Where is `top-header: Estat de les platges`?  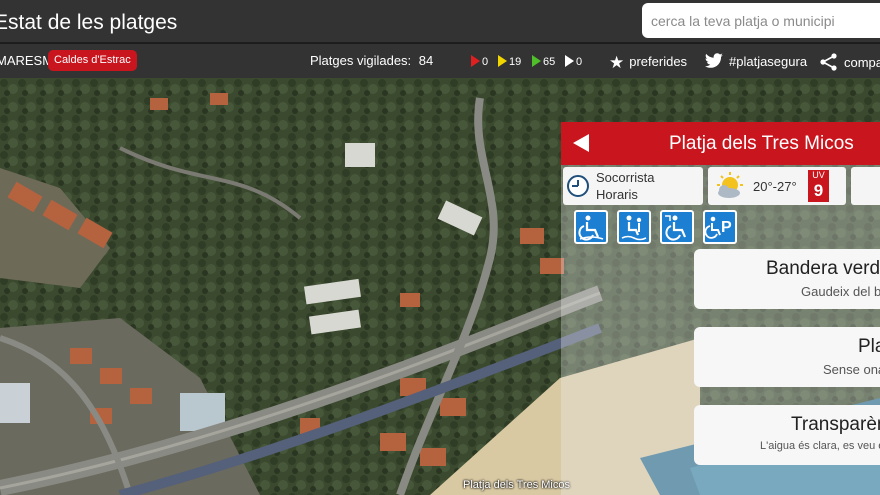
top-header: Estat de les platges is located at coordinates (440, 21).